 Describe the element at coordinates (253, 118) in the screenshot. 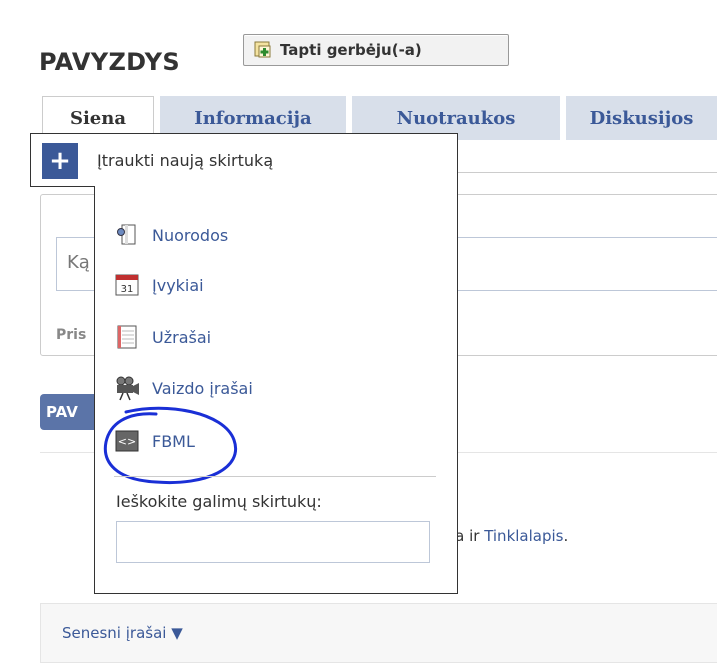

I see `tab-label: Informacija` at that location.